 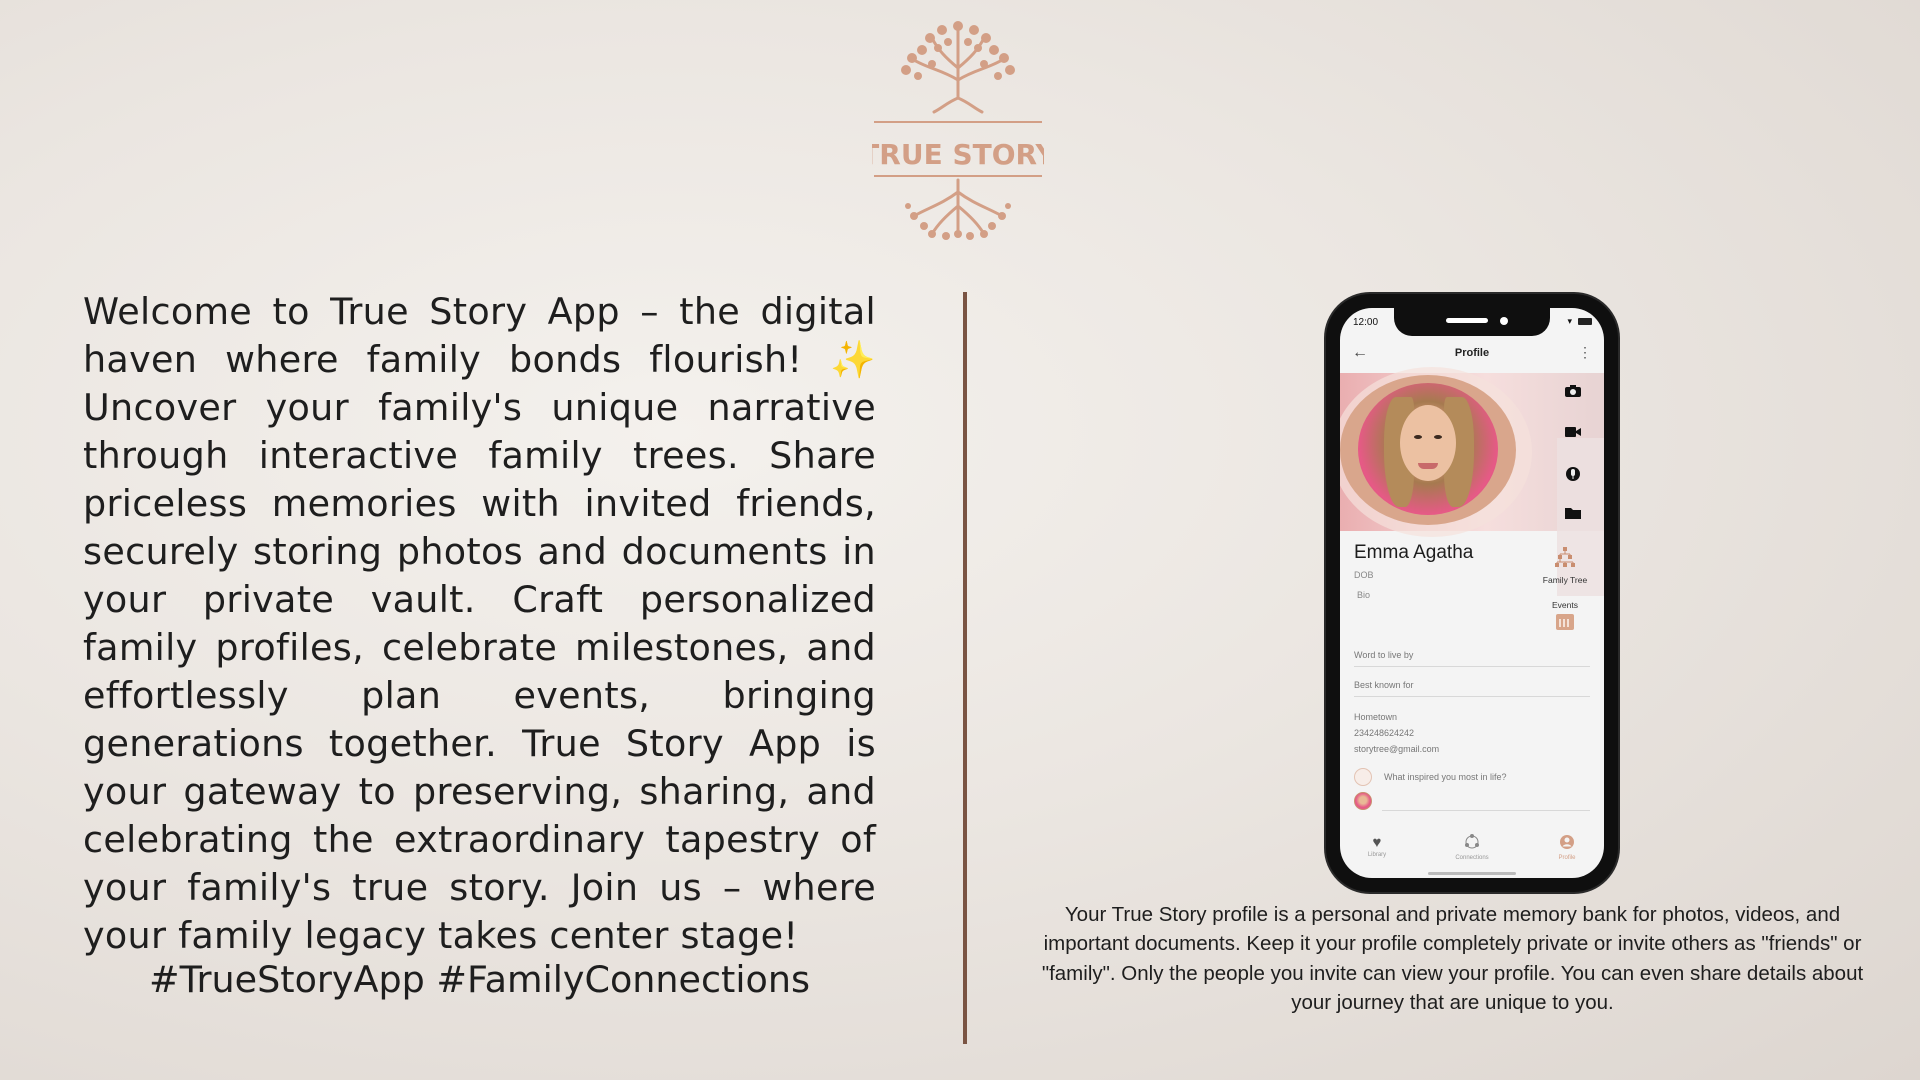 I want to click on word-to-live-by-field: Word to live by, so click(x=1472, y=658).